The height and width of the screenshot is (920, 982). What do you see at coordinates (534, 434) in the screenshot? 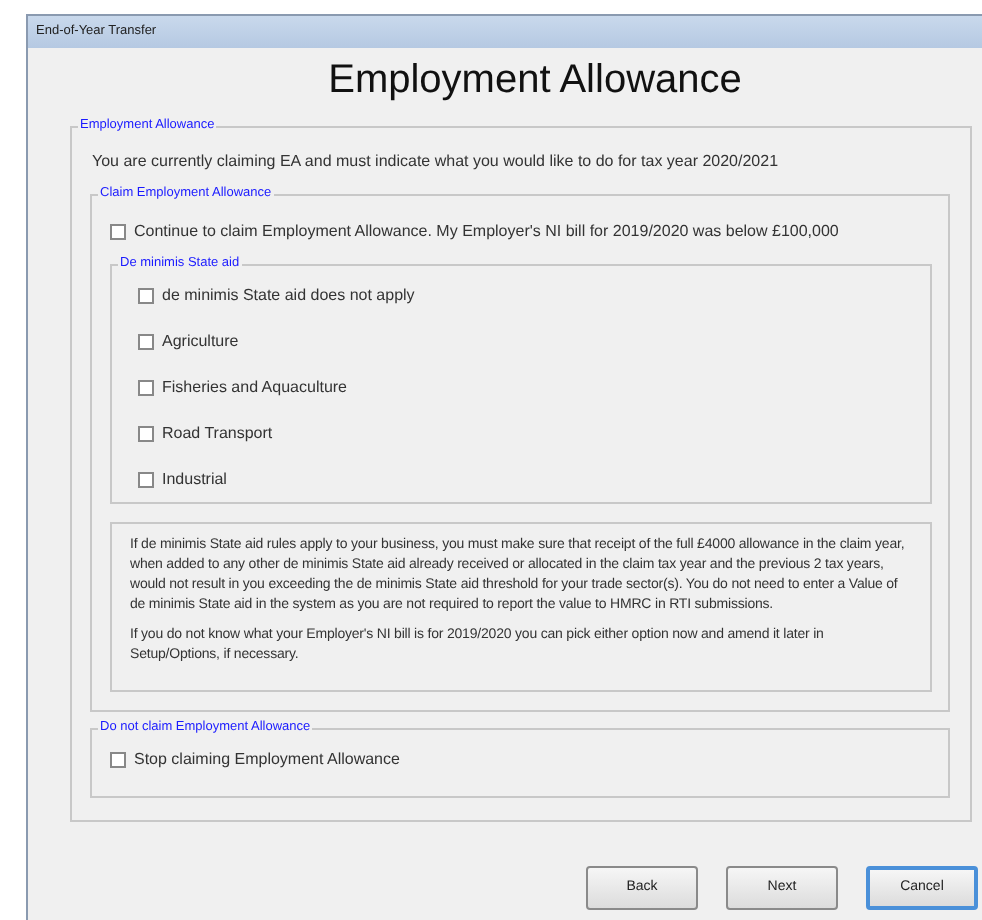
I see `checkbox-option: Road Transport` at bounding box center [534, 434].